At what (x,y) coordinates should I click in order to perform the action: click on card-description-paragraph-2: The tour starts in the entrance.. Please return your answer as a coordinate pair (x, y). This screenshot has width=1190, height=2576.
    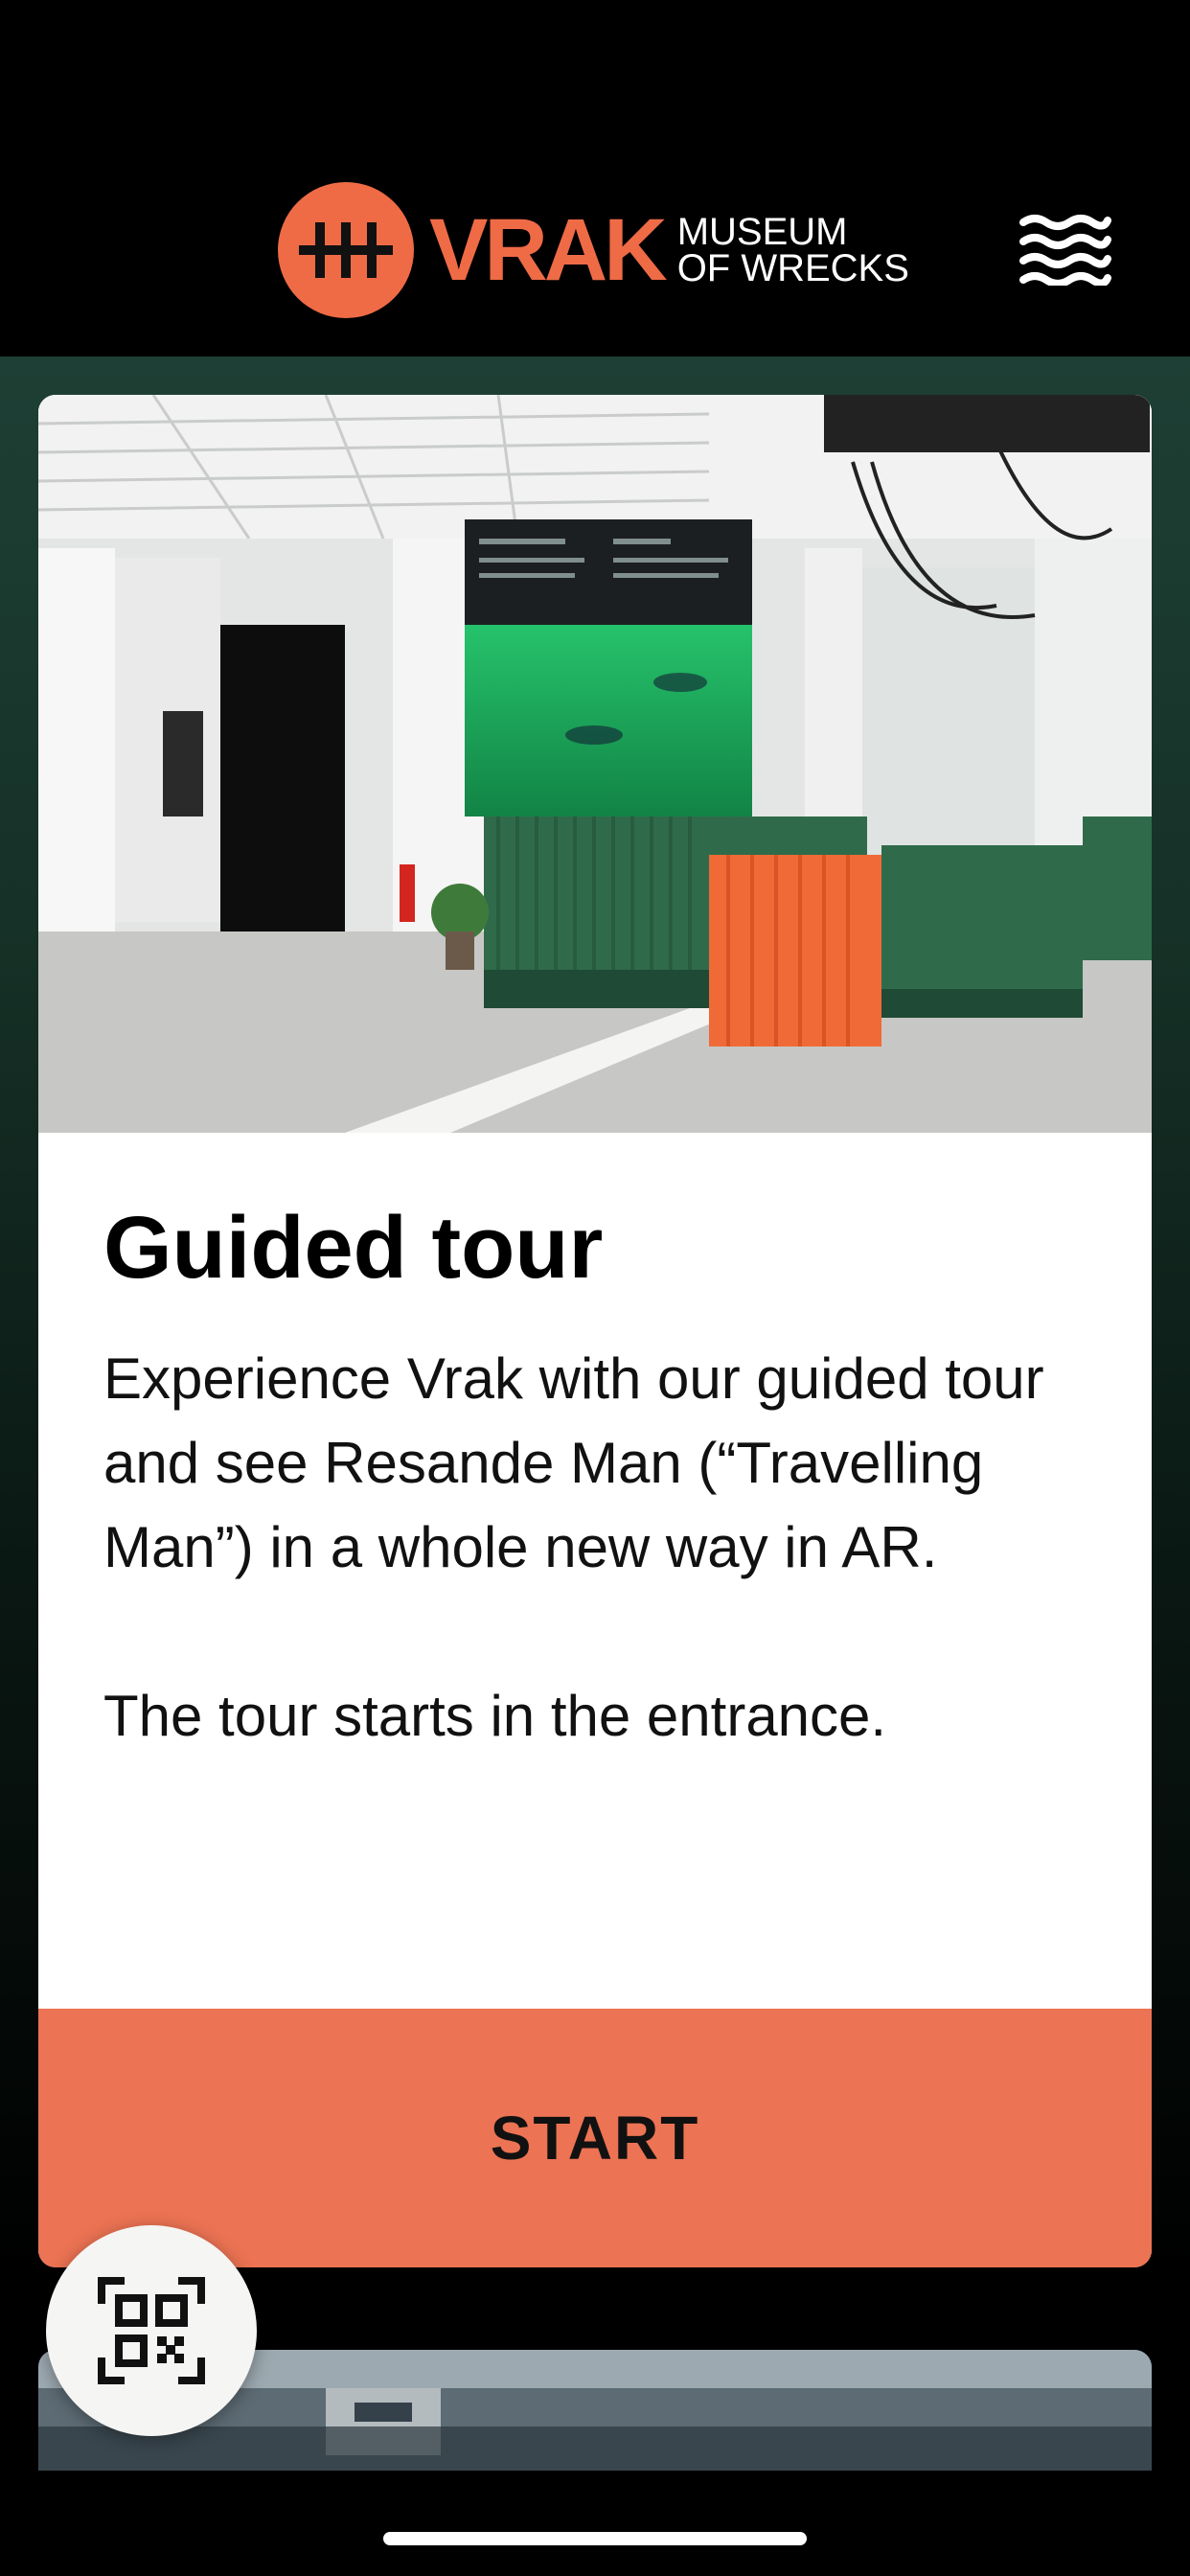
    Looking at the image, I should click on (495, 1716).